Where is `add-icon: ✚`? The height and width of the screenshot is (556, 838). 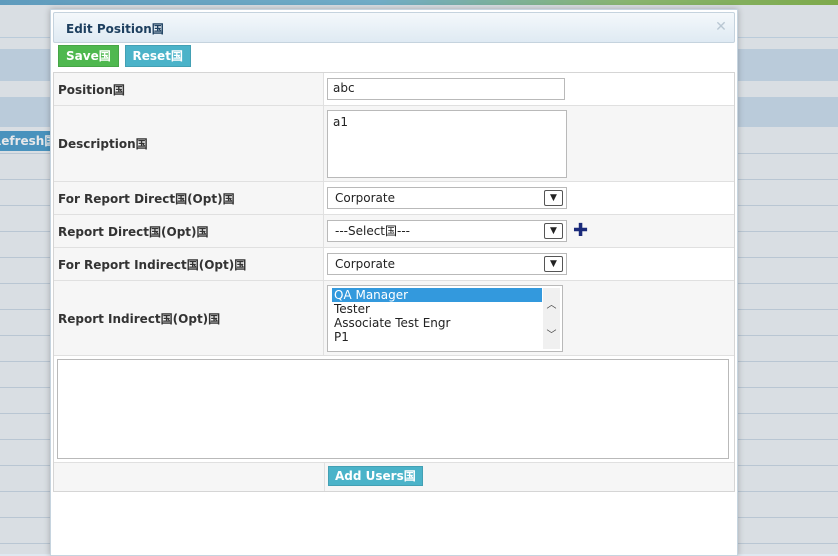
add-icon: ✚ is located at coordinates (580, 231).